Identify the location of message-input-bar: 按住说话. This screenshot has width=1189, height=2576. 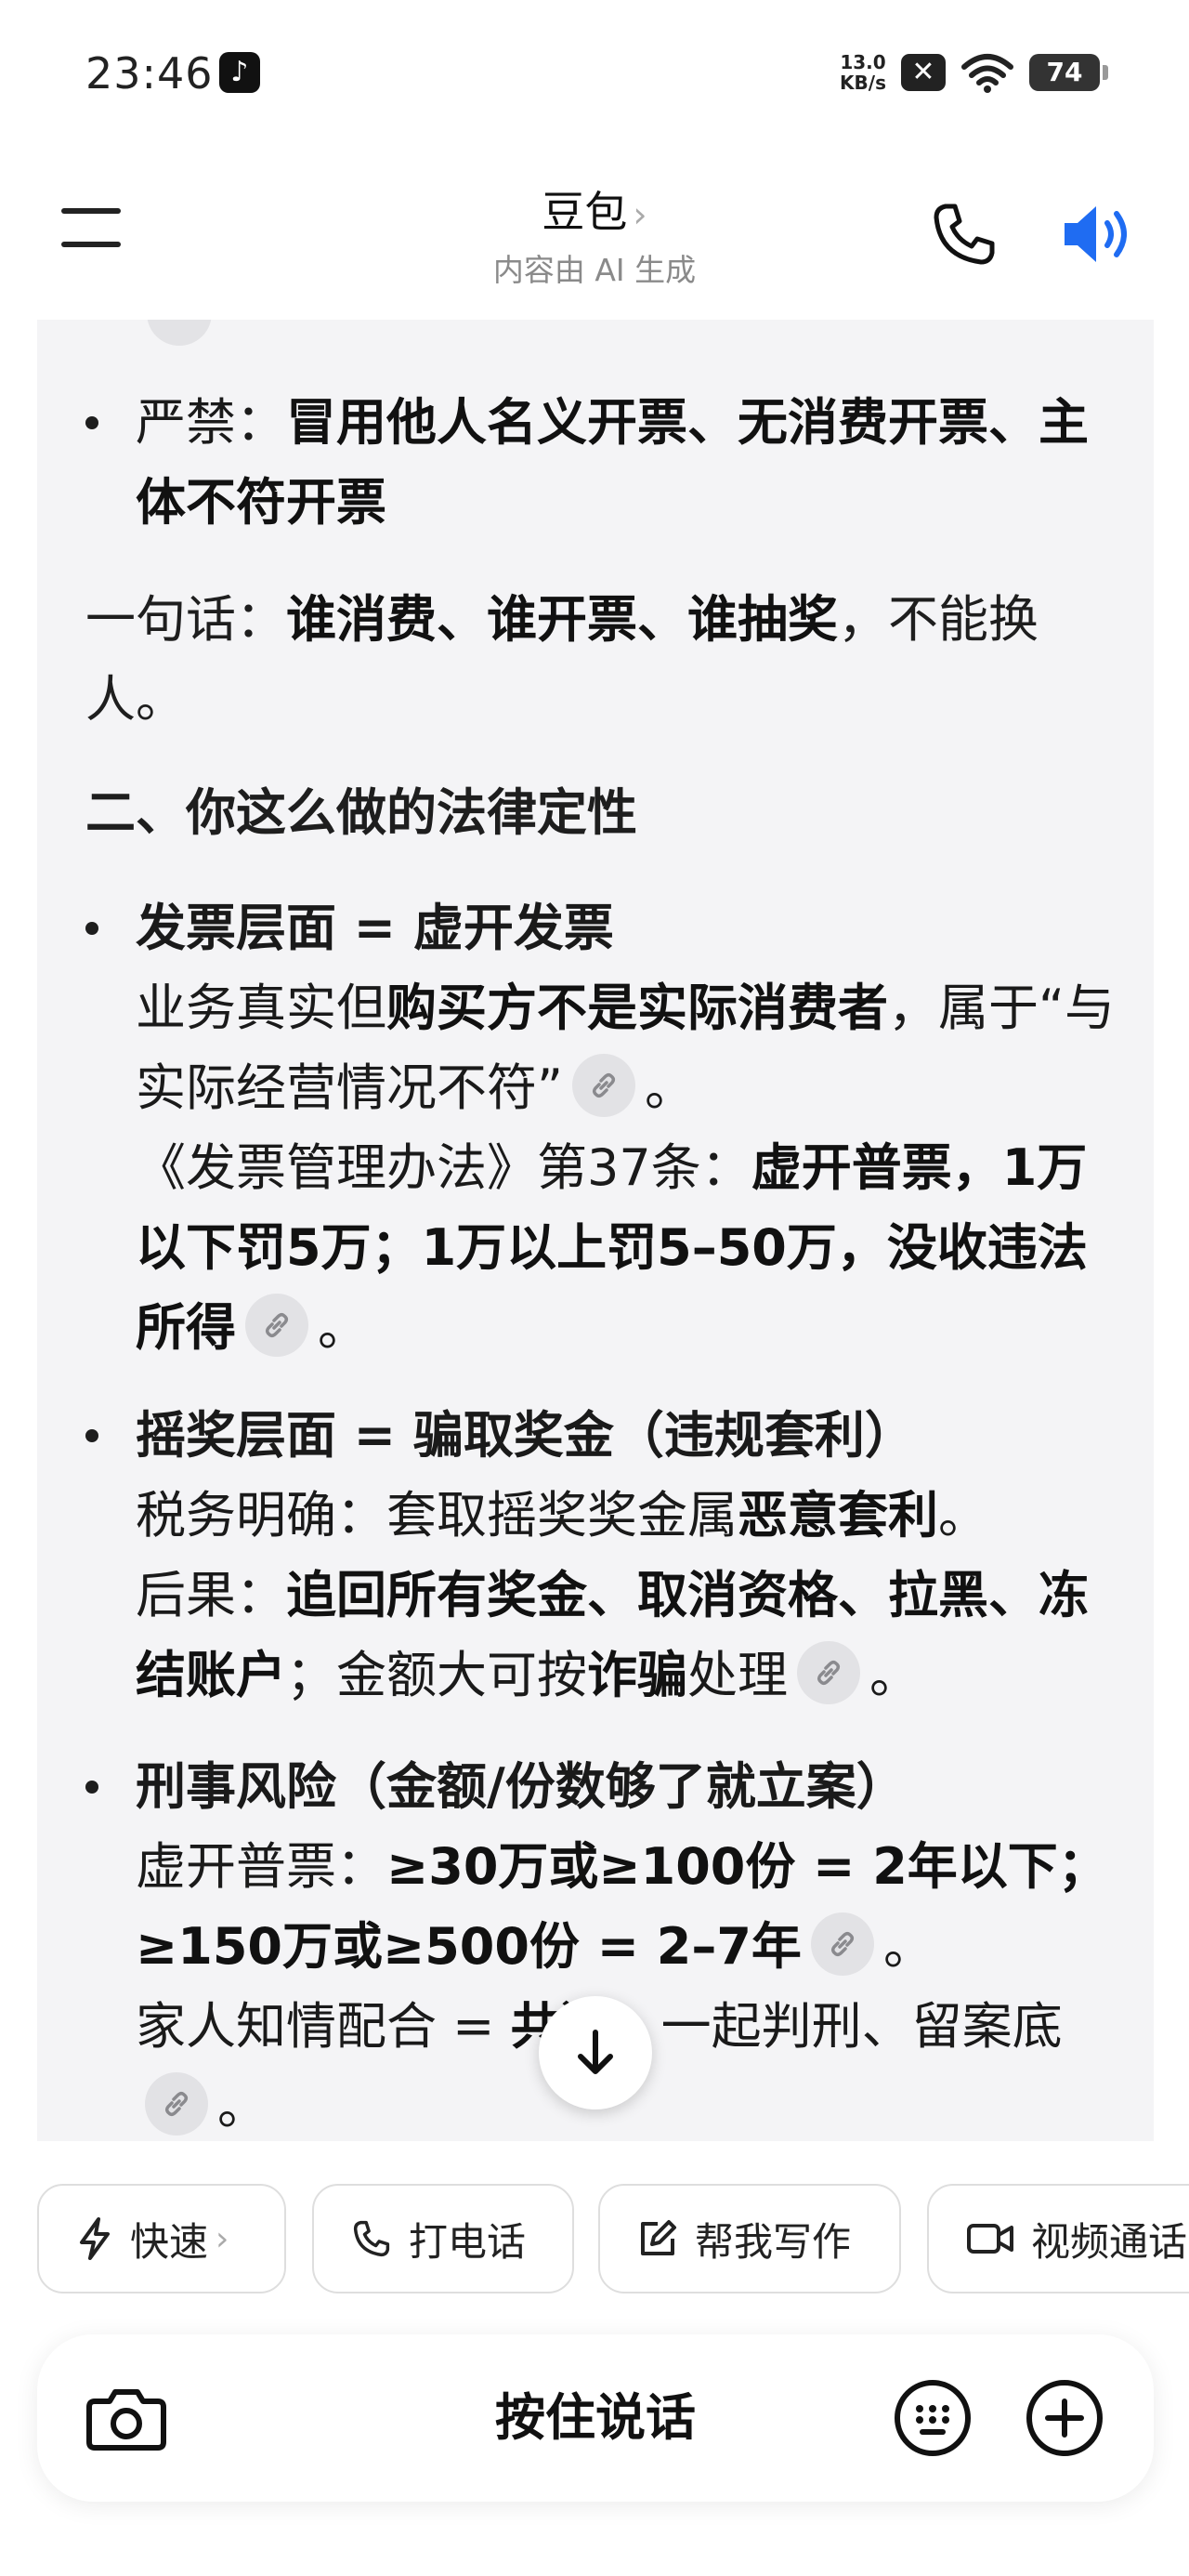
(595, 2418).